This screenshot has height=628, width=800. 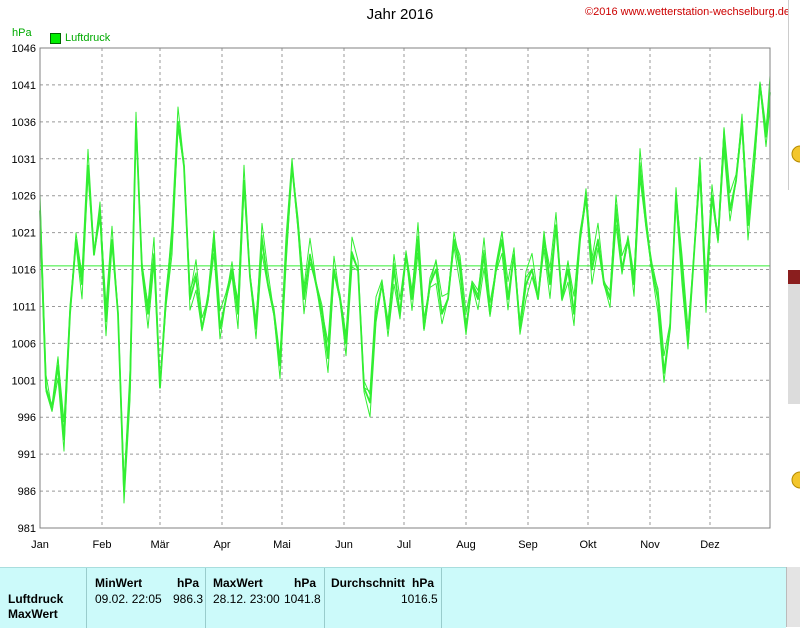 I want to click on x-tick-label: Jul, so click(x=404, y=545).